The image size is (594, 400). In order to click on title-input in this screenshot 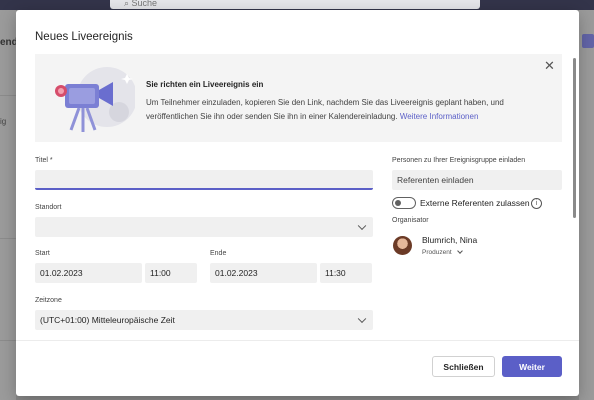, I will do `click(204, 180)`.